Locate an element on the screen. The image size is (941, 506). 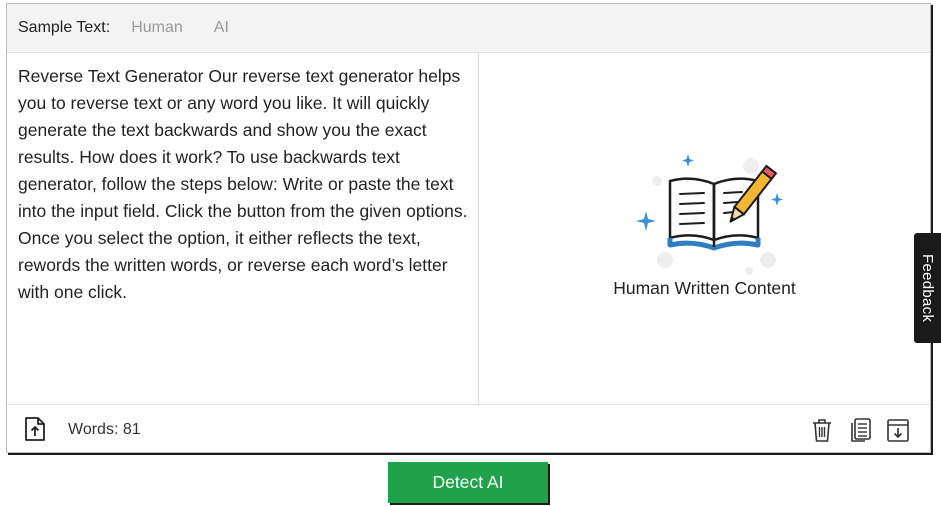
trash-icon is located at coordinates (822, 430).